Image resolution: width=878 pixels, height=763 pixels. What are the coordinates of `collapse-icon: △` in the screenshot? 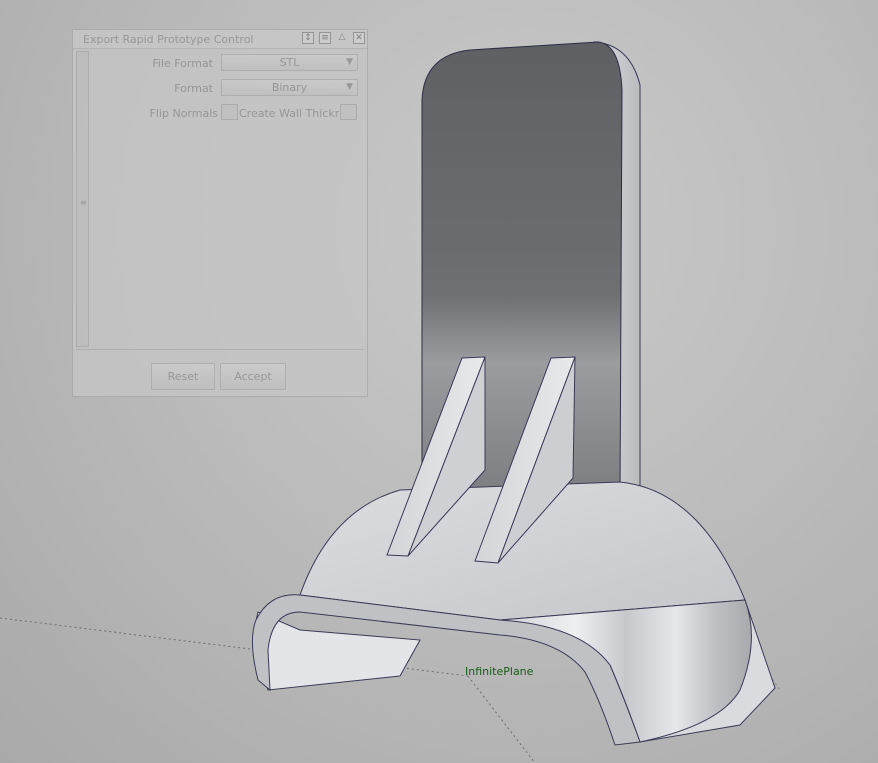 It's located at (342, 38).